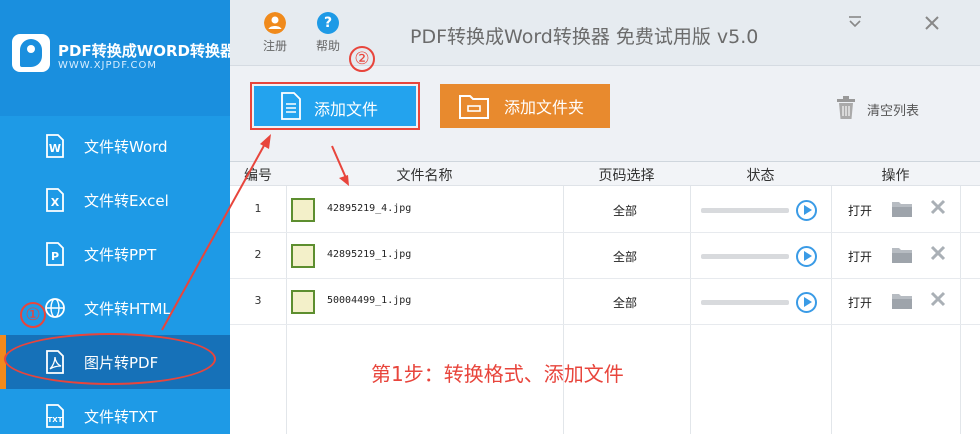 The width and height of the screenshot is (980, 434). I want to click on add-folder-button: 添加文件夹, so click(525, 106).